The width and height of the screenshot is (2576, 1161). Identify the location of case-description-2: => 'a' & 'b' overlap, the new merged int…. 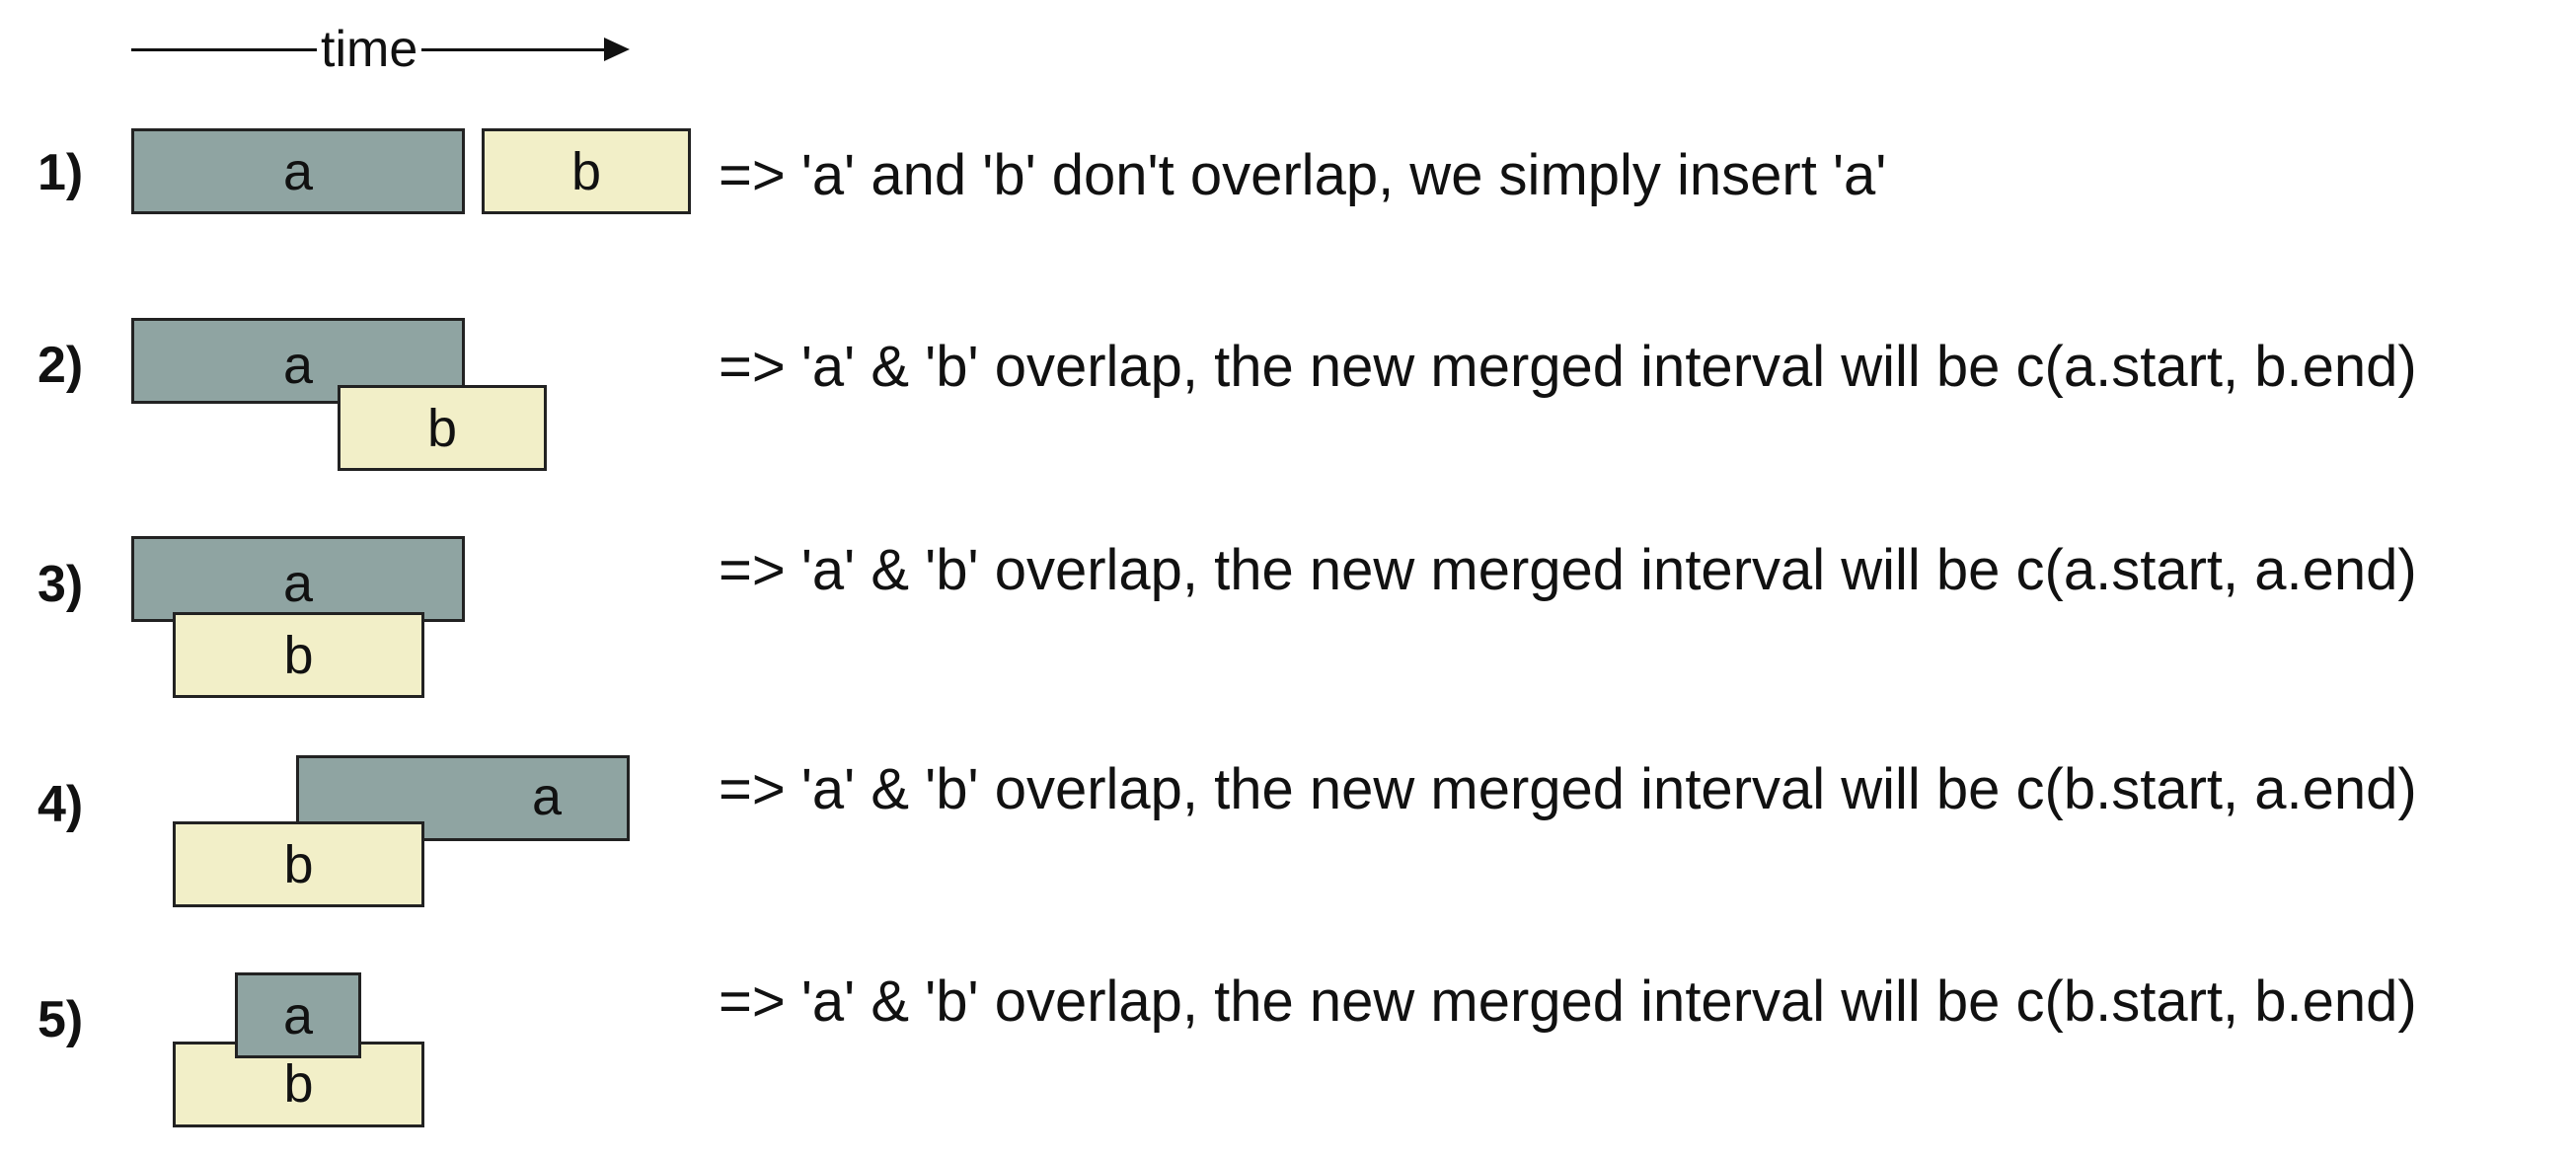
(1568, 367).